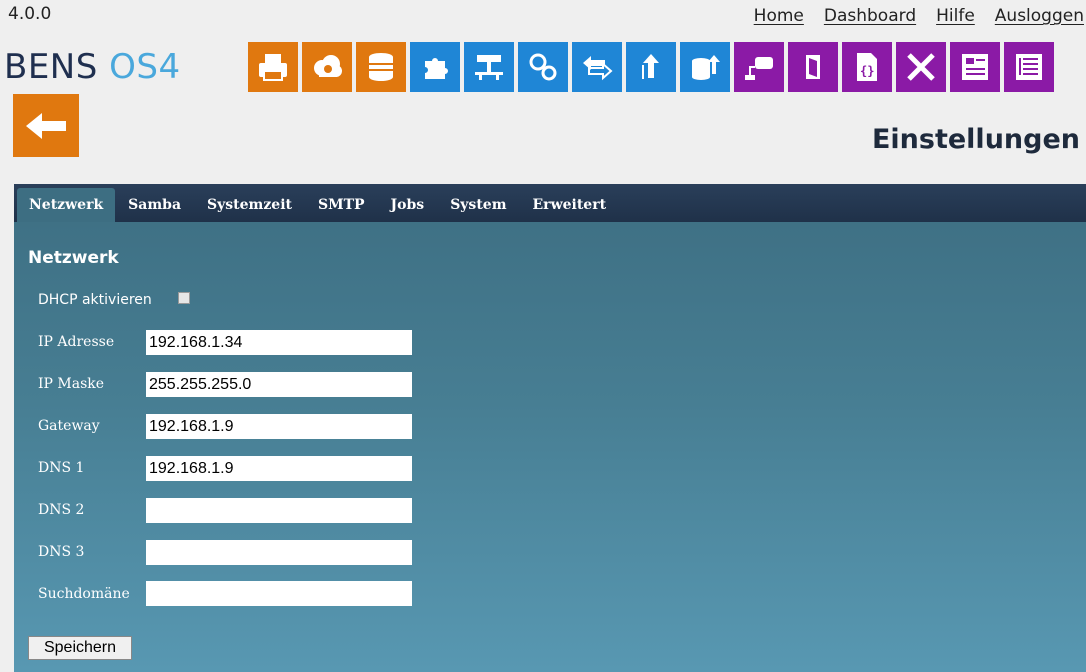  What do you see at coordinates (66, 205) in the screenshot?
I see `tab-netzwerk: Netzwerk` at bounding box center [66, 205].